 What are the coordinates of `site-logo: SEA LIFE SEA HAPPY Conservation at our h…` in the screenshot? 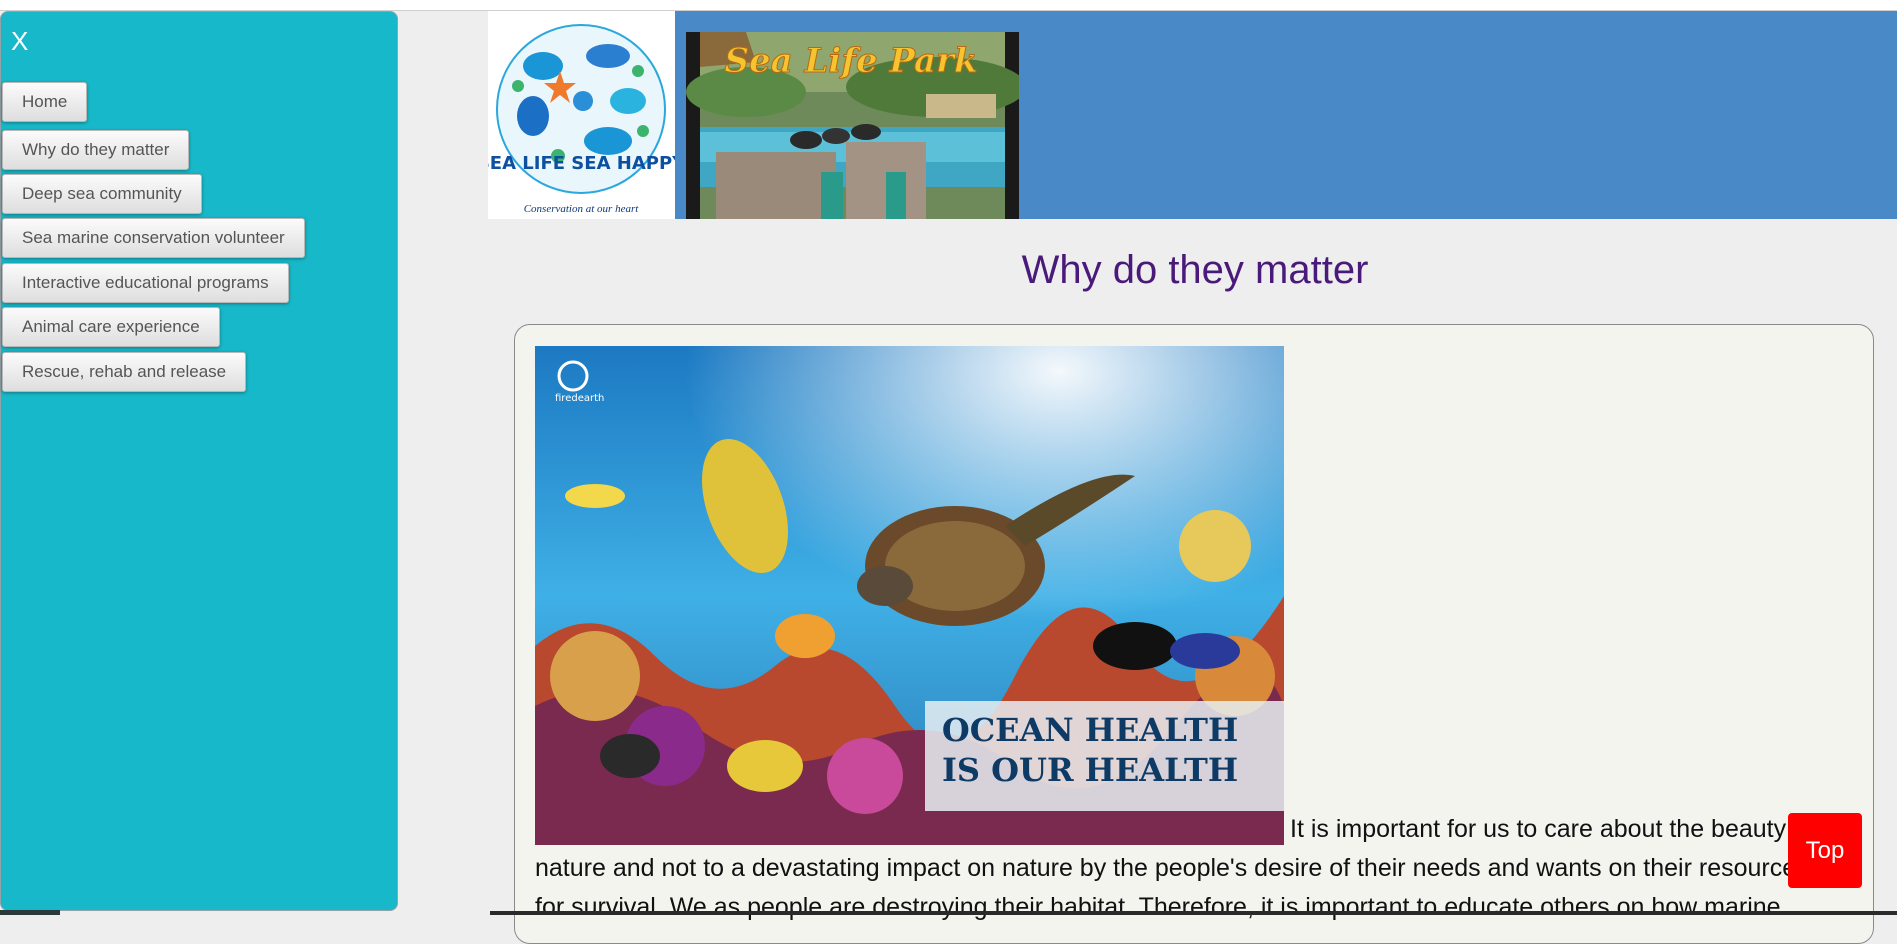 It's located at (581, 115).